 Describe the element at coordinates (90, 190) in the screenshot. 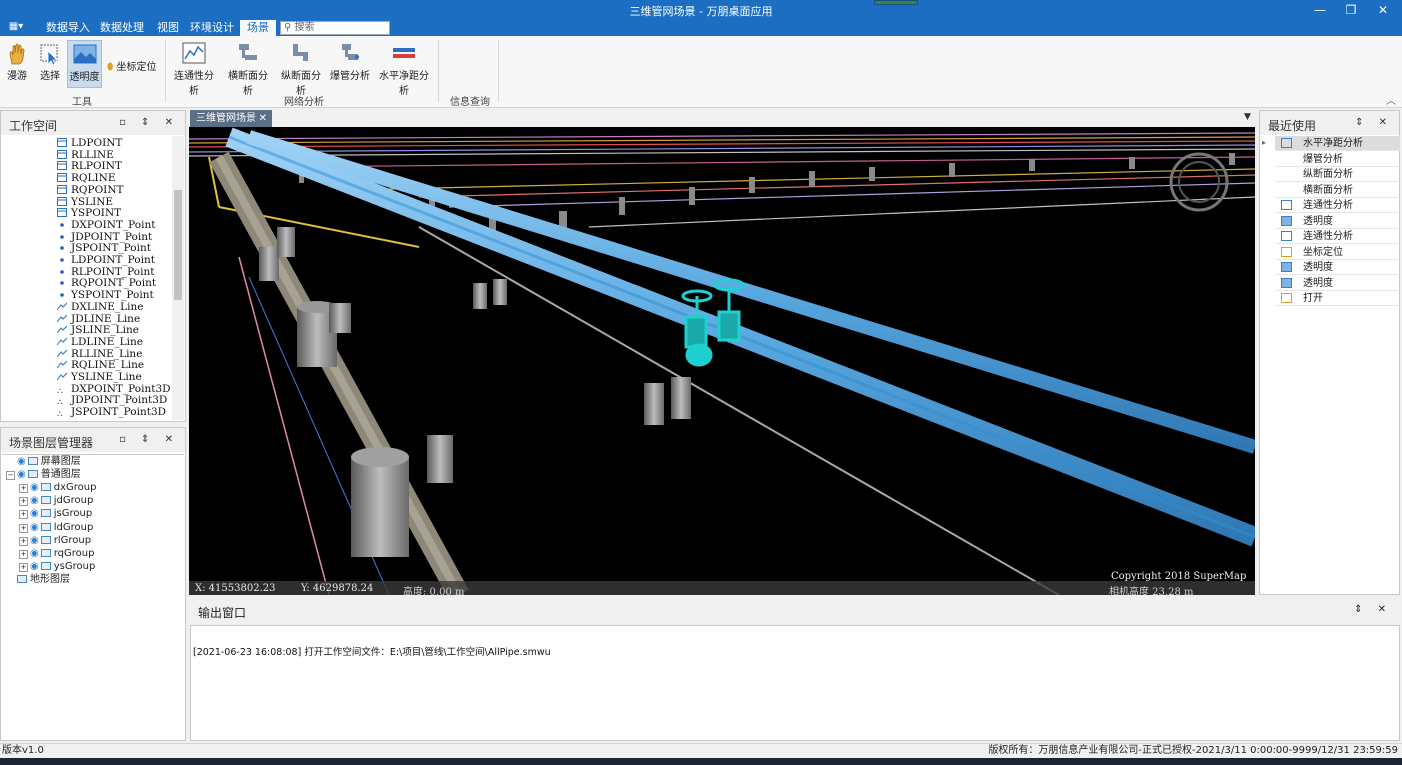

I see `workspace-item: RQPOINT` at that location.